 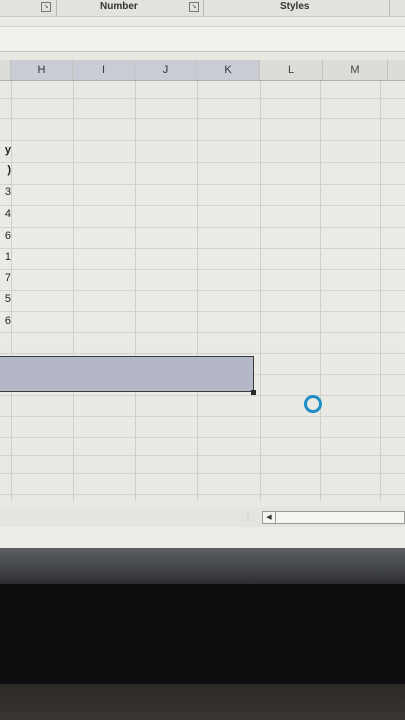 What do you see at coordinates (9, 170) in the screenshot?
I see `cell-partial-text: )` at bounding box center [9, 170].